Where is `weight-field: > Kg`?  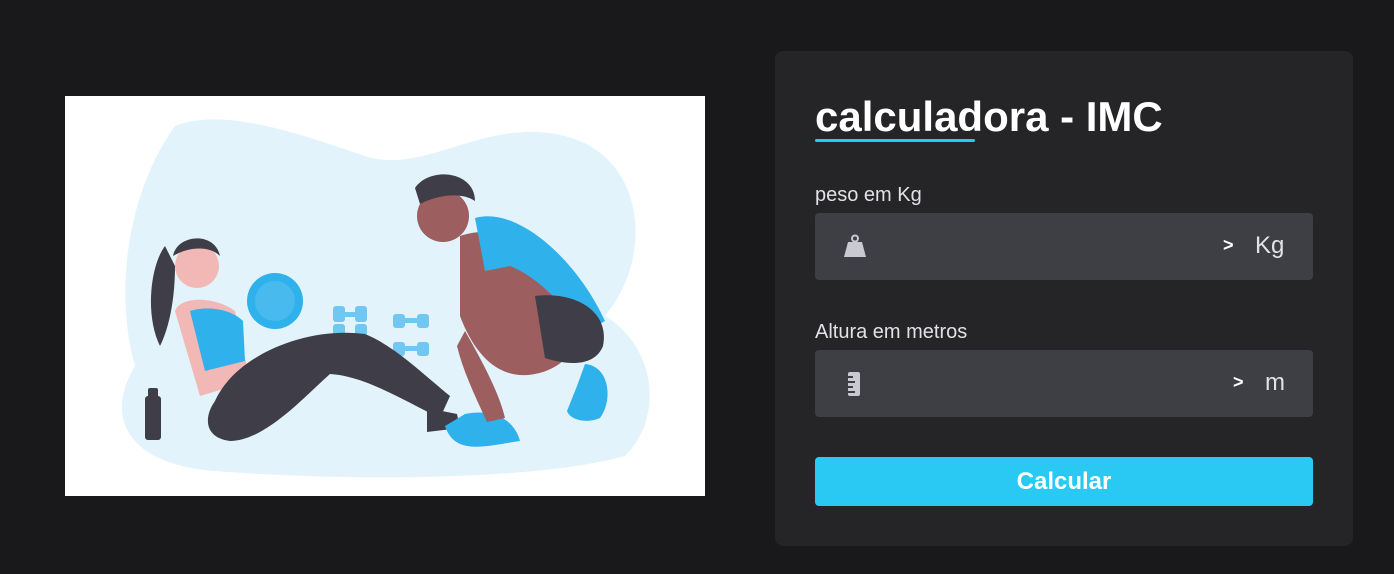
weight-field: > Kg is located at coordinates (1064, 246).